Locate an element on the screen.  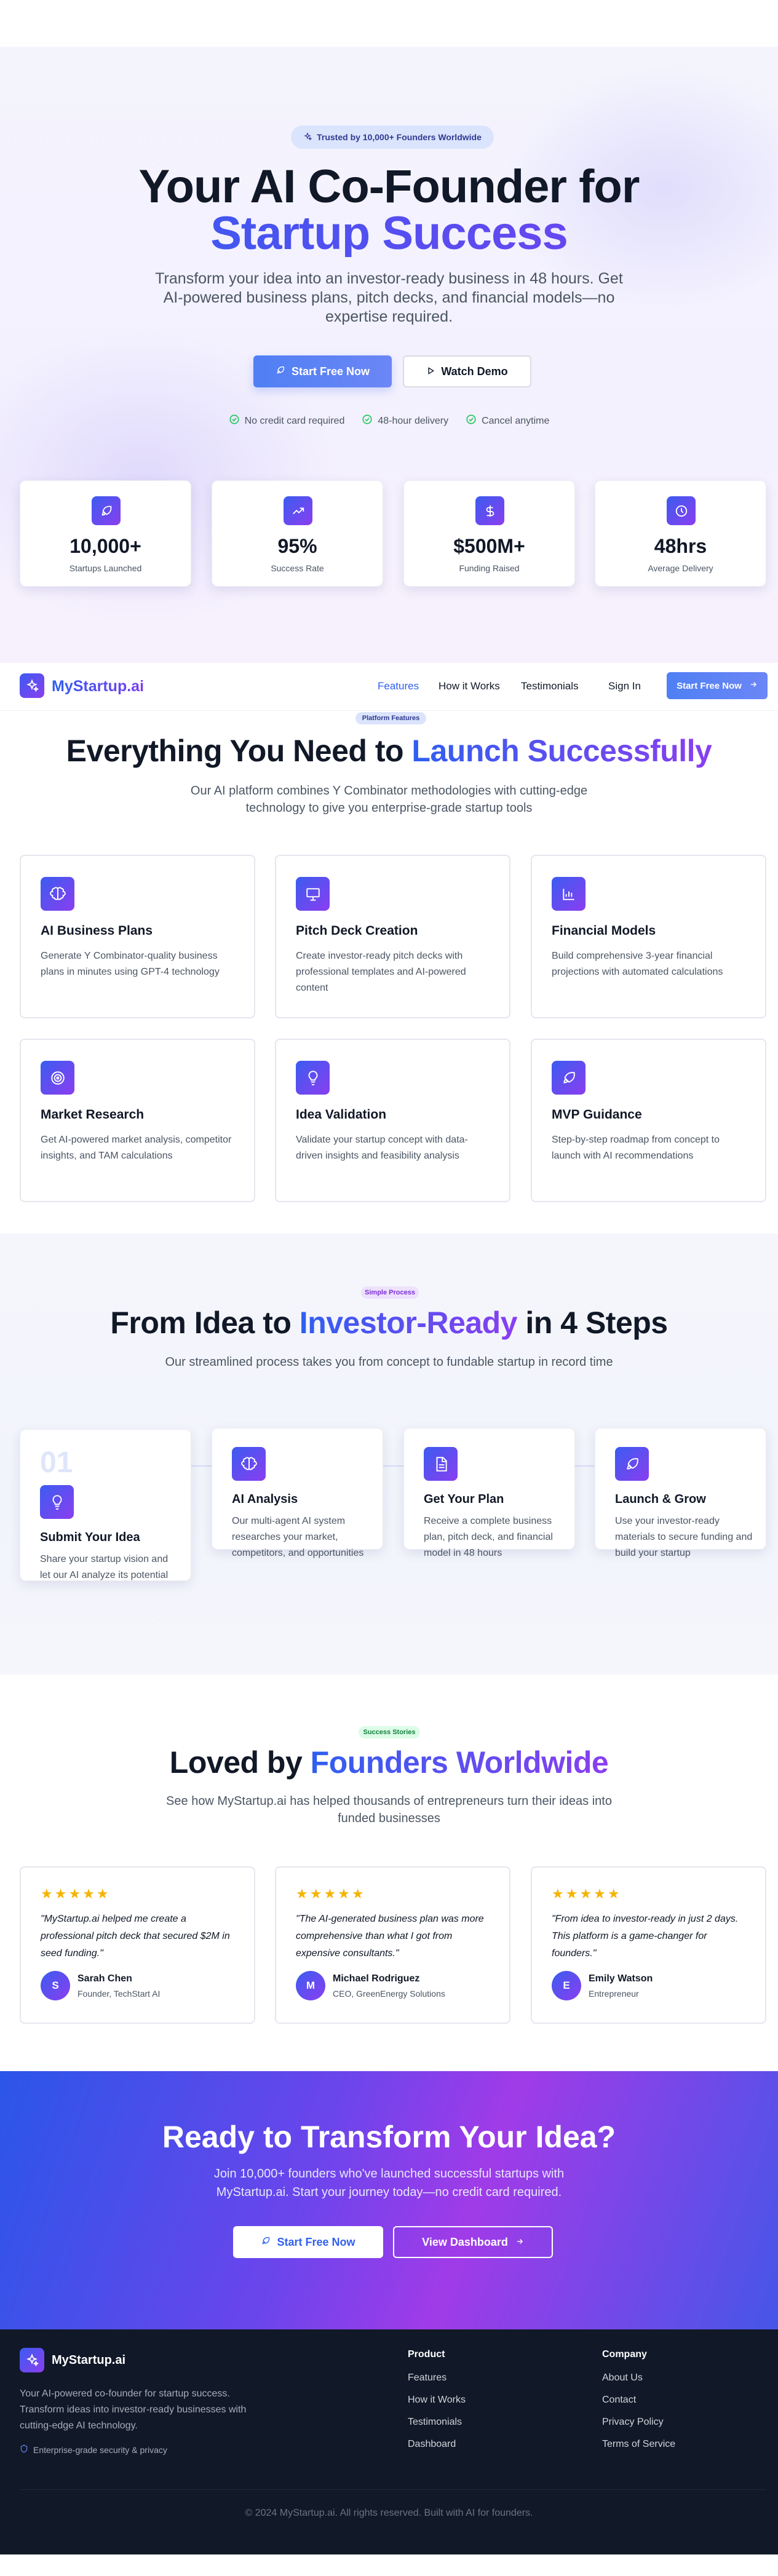
features-title-accent: Launch Successfully is located at coordinates (561, 751).